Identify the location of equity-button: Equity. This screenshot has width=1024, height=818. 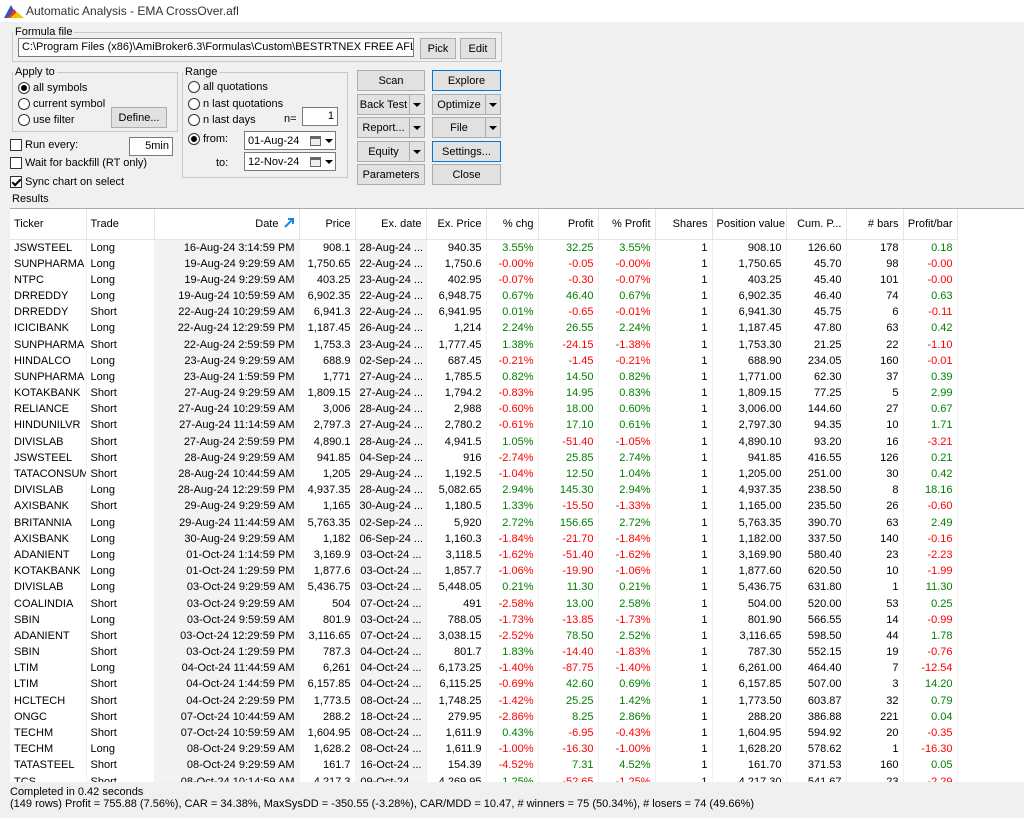
(391, 151).